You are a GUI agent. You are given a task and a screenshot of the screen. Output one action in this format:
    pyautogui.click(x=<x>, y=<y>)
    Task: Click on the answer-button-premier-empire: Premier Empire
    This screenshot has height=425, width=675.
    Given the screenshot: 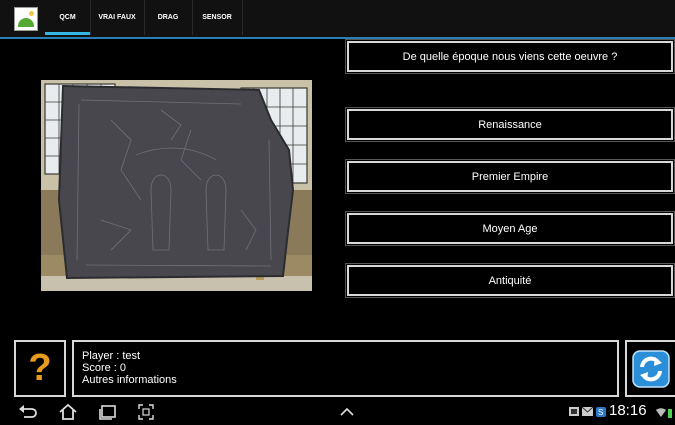 What is the action you would take?
    pyautogui.click(x=510, y=176)
    